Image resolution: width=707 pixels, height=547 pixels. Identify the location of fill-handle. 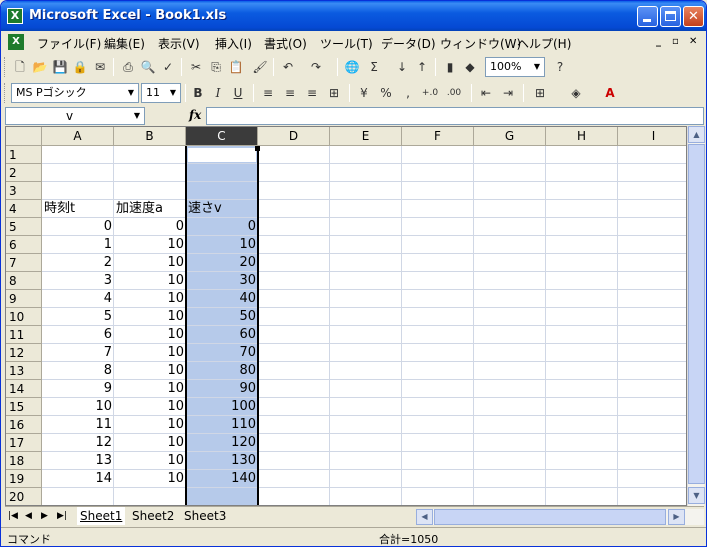
(257, 148).